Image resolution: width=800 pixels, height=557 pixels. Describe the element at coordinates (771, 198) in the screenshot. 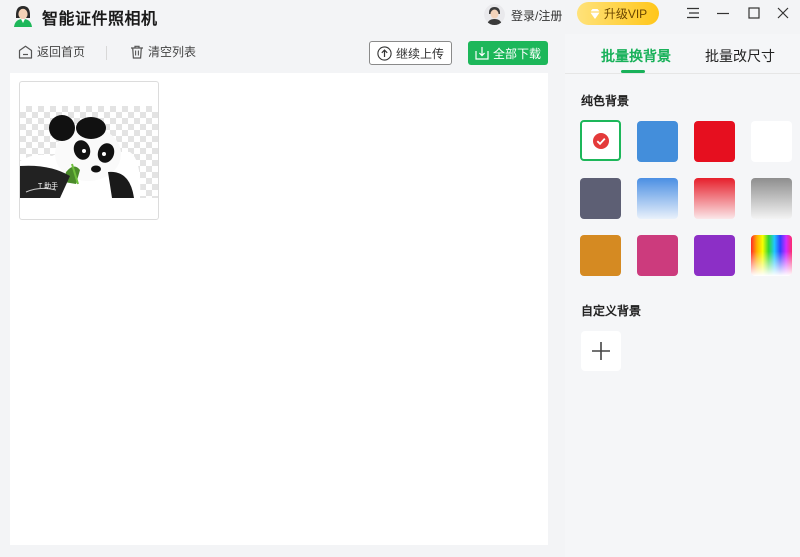

I see `swatch-gray-gradient` at that location.